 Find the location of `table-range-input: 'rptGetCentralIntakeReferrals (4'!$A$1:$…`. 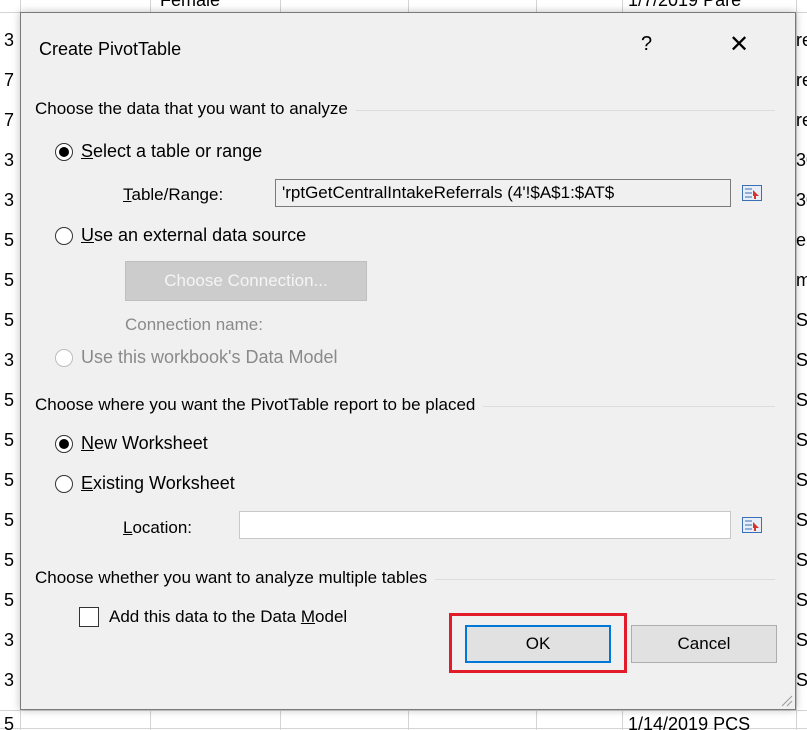

table-range-input: 'rptGetCentralIntakeReferrals (4'!$A$1:$… is located at coordinates (503, 193).